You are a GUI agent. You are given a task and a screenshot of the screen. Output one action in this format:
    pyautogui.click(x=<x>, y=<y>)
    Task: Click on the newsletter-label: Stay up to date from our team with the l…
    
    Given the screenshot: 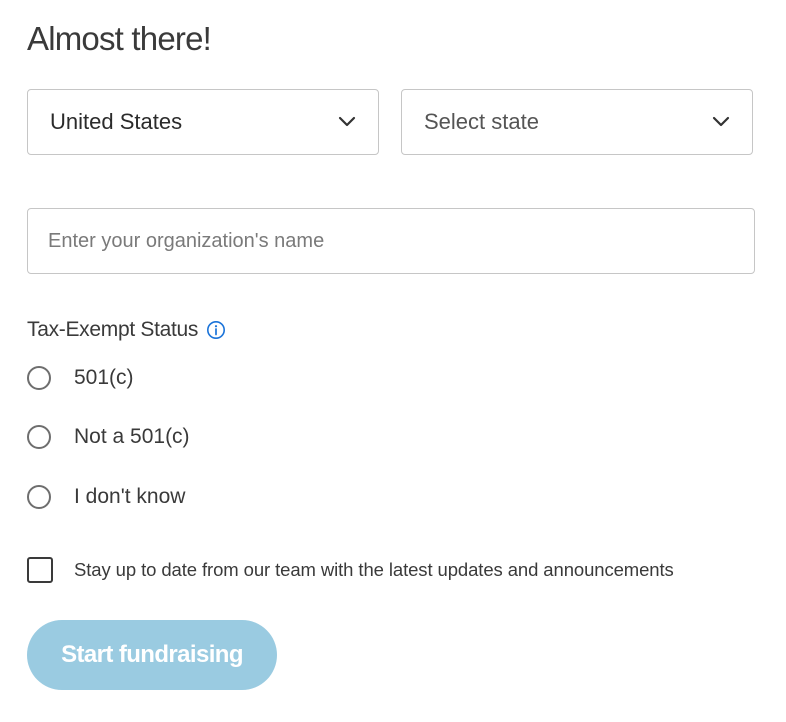 What is the action you would take?
    pyautogui.click(x=374, y=569)
    